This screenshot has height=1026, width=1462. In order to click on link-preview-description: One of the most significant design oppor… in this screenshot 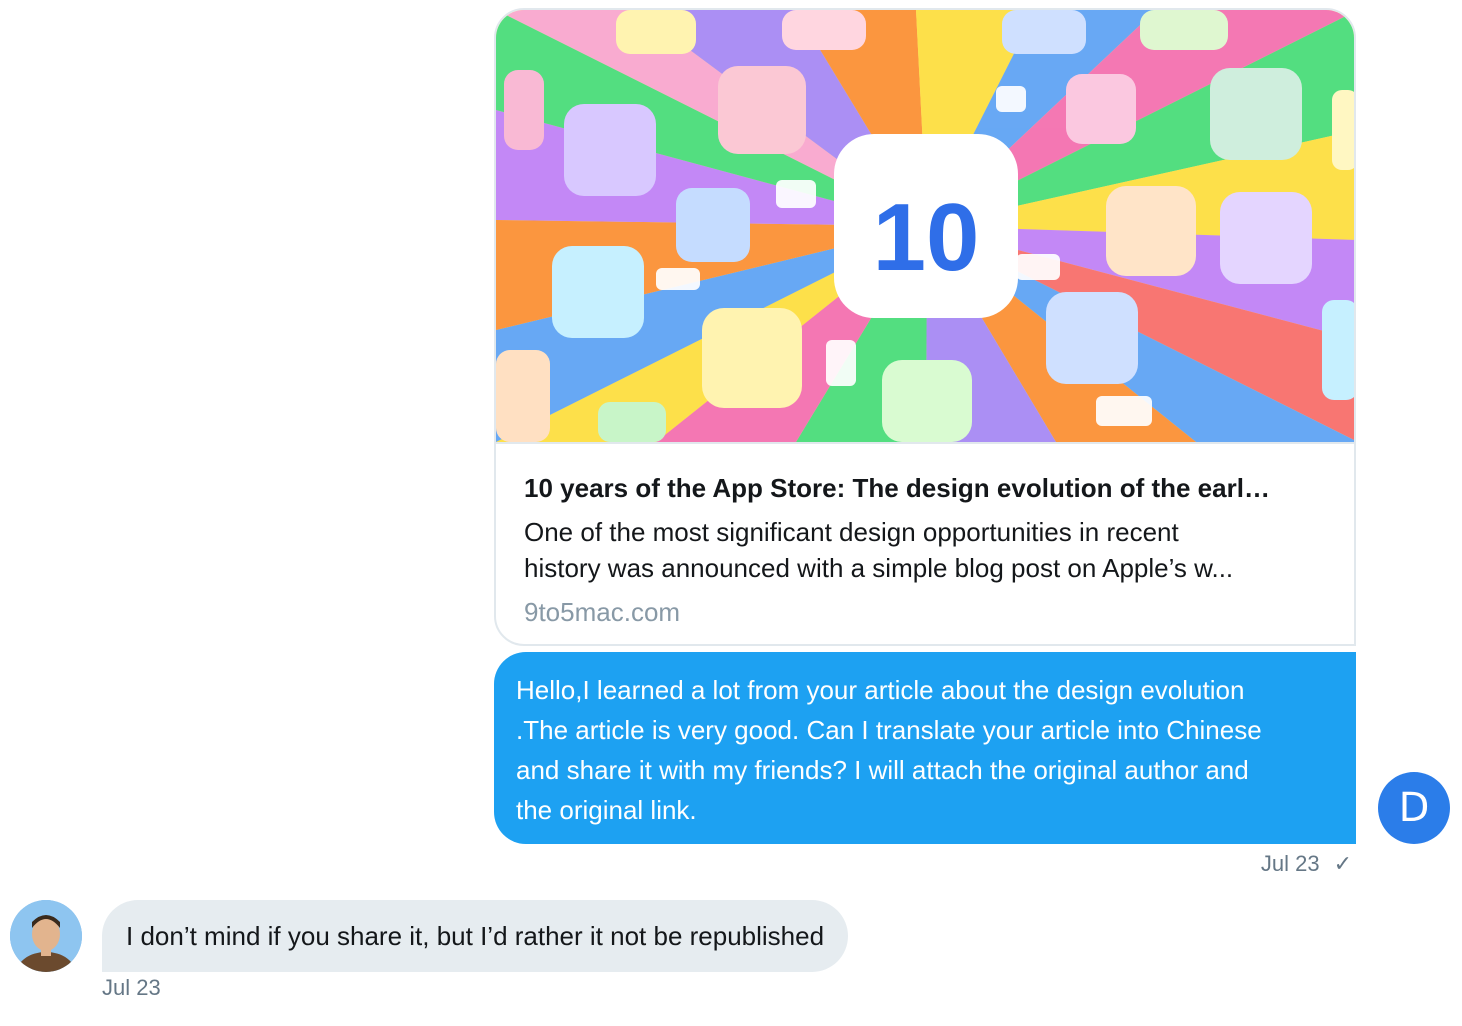, I will do `click(925, 550)`.